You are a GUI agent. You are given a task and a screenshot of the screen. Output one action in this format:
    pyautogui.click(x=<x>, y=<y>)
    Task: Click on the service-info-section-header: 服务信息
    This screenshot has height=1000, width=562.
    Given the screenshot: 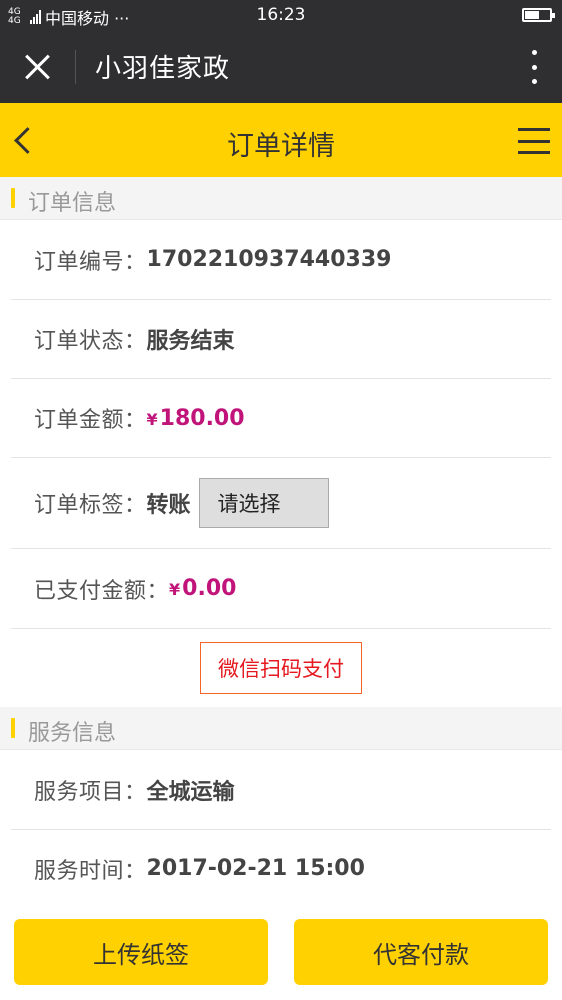 What is the action you would take?
    pyautogui.click(x=281, y=728)
    